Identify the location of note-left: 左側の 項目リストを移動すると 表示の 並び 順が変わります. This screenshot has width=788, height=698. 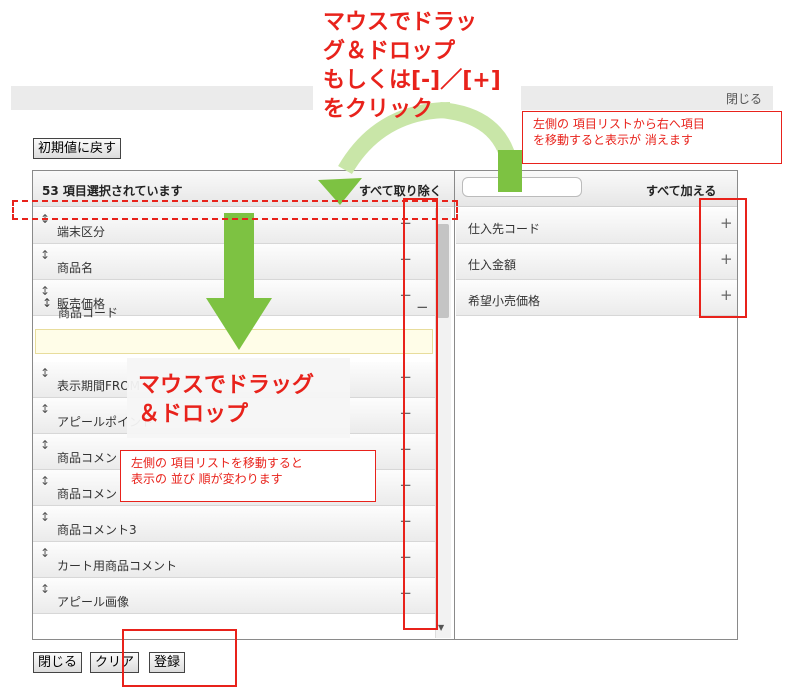
(248, 476).